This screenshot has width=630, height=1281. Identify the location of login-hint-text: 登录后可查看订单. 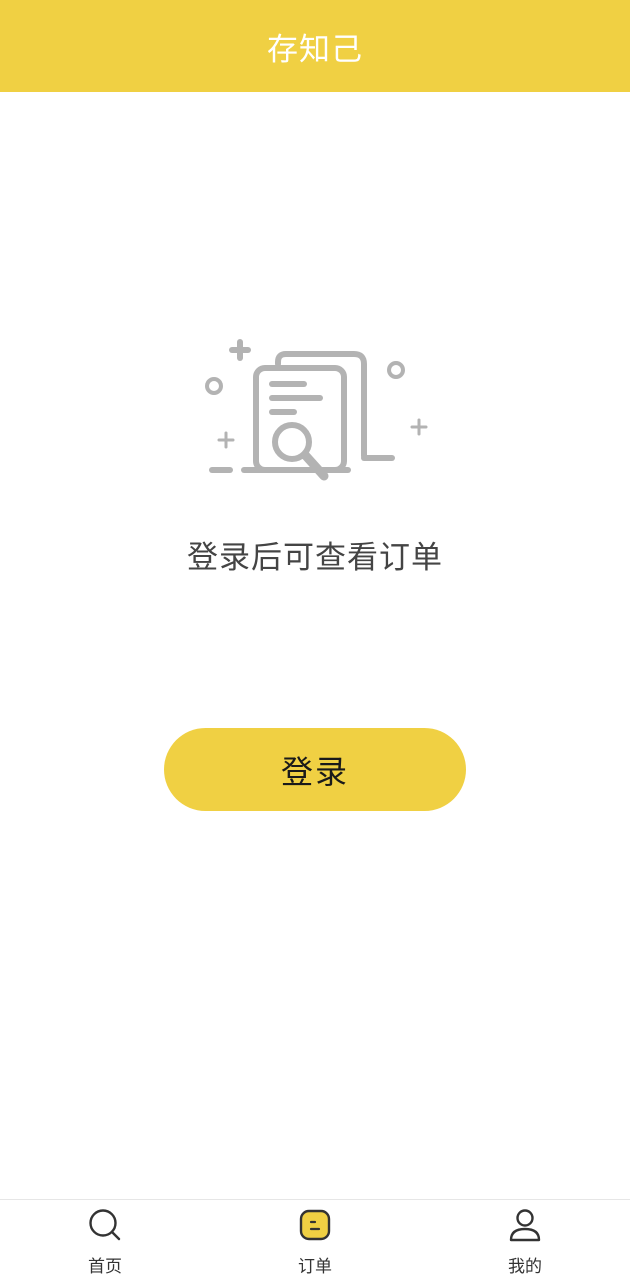
(315, 558).